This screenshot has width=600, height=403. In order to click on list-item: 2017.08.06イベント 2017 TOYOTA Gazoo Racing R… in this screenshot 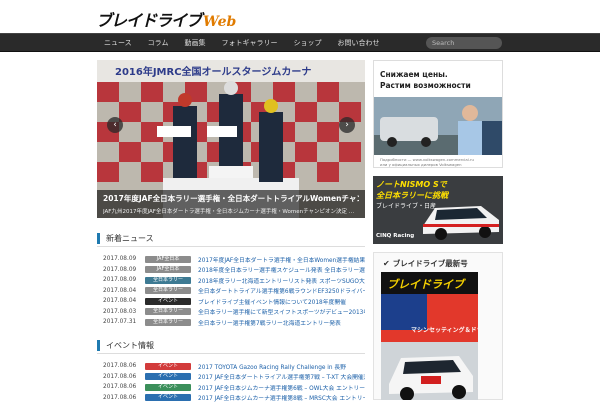, I will do `click(231, 366)`.